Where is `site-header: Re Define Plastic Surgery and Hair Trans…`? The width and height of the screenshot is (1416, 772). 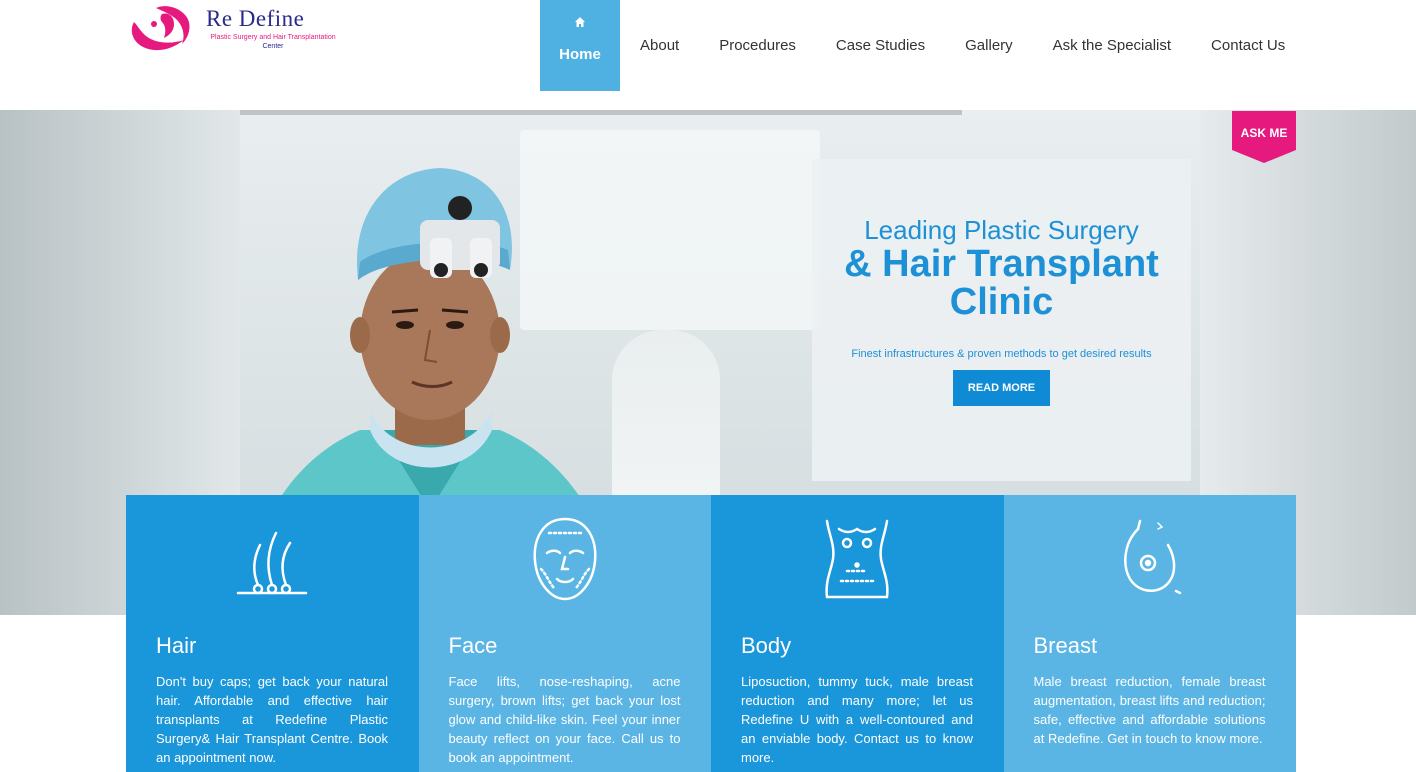 site-header: Re Define Plastic Surgery and Hair Trans… is located at coordinates (708, 55).